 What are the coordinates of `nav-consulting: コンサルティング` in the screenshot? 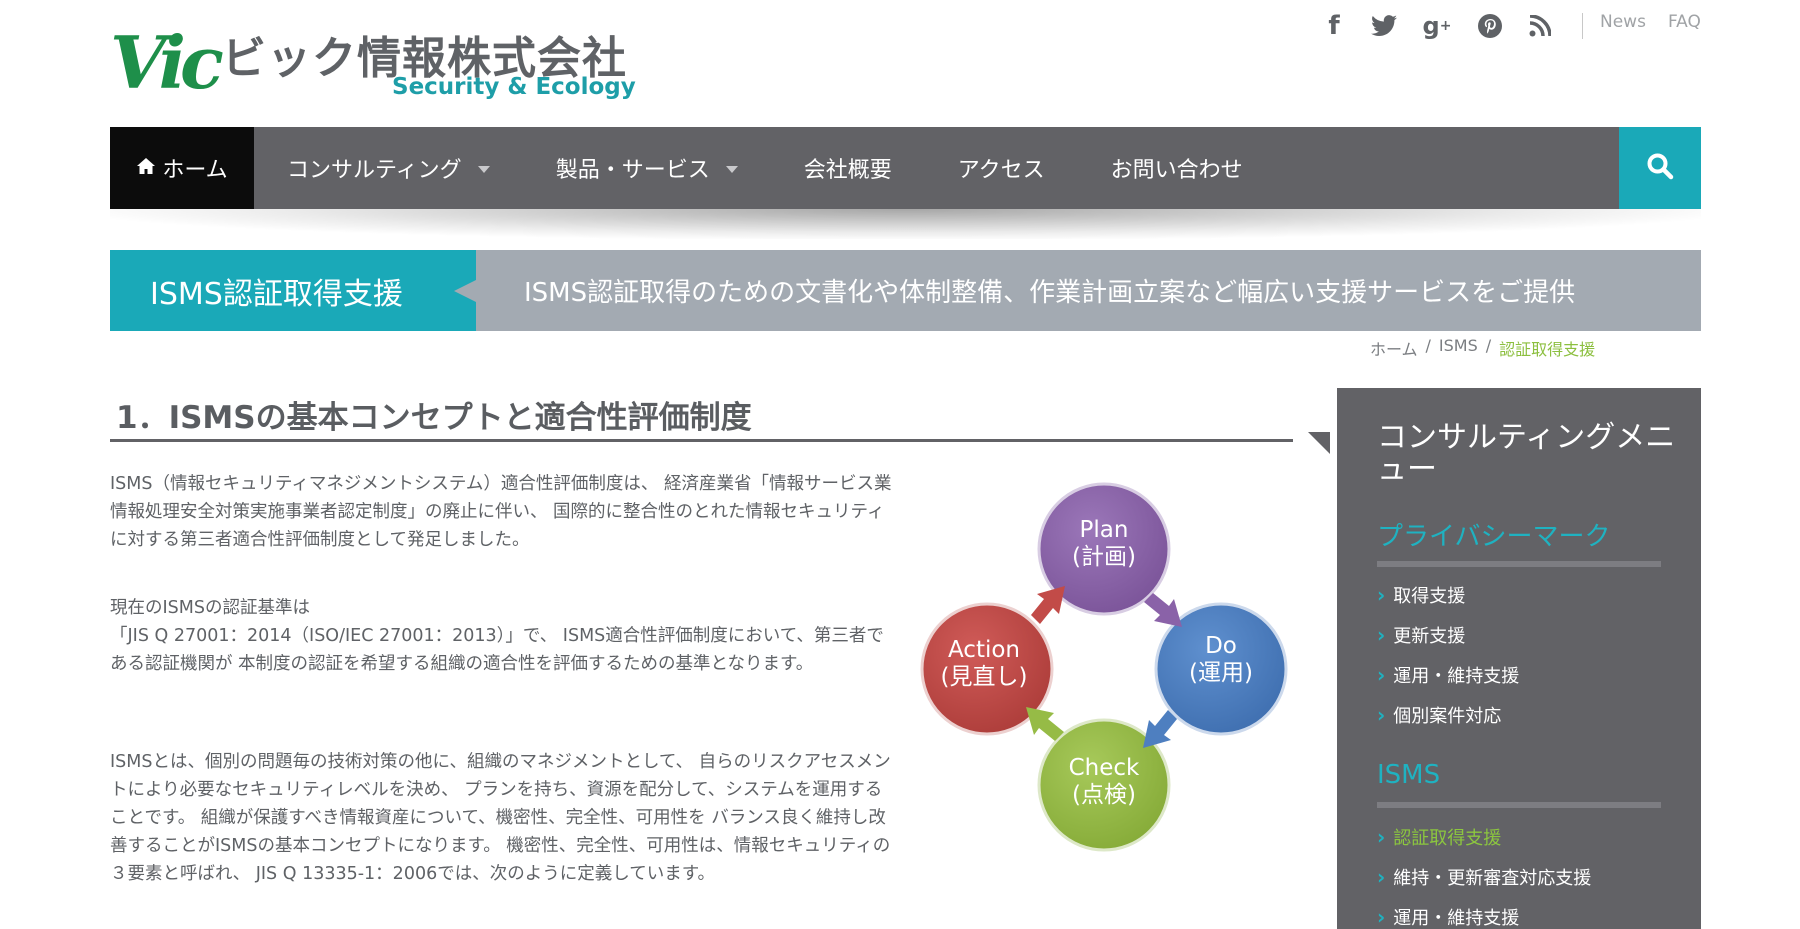 It's located at (388, 168).